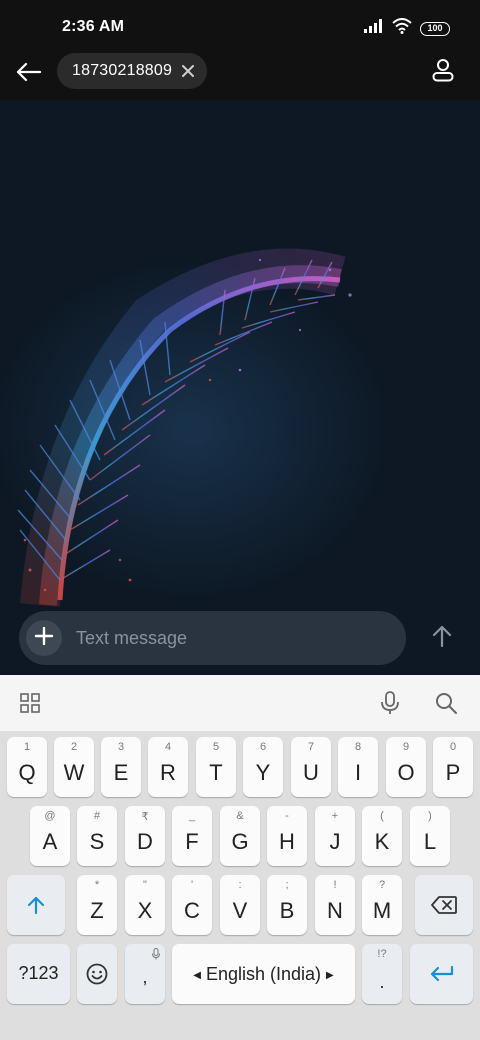 The image size is (480, 1040). I want to click on key-d: ₹ D, so click(145, 836).